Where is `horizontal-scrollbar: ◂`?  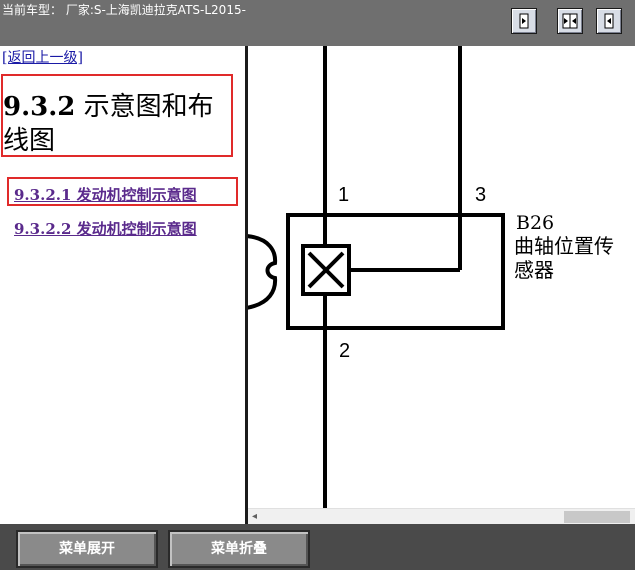 horizontal-scrollbar: ◂ is located at coordinates (441, 516).